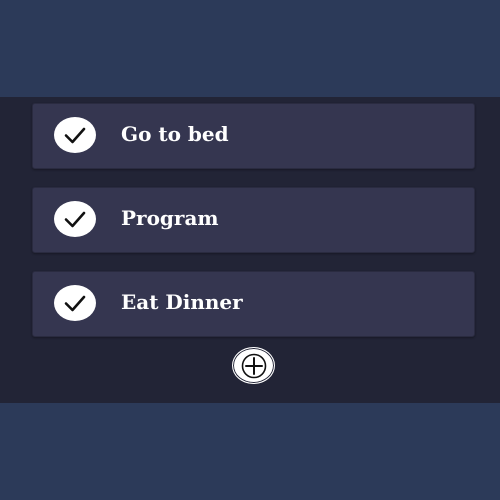 The height and width of the screenshot is (500, 500). I want to click on task-label: Program, so click(170, 218).